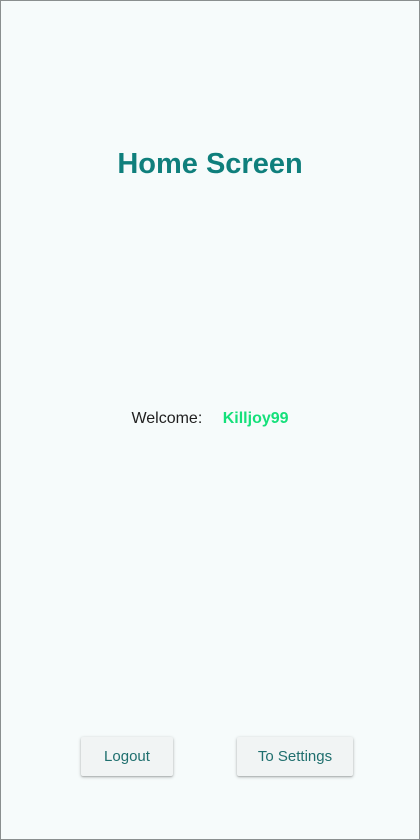 Image resolution: width=420 pixels, height=840 pixels. What do you see at coordinates (167, 418) in the screenshot?
I see `welcome-label: Welcome:` at bounding box center [167, 418].